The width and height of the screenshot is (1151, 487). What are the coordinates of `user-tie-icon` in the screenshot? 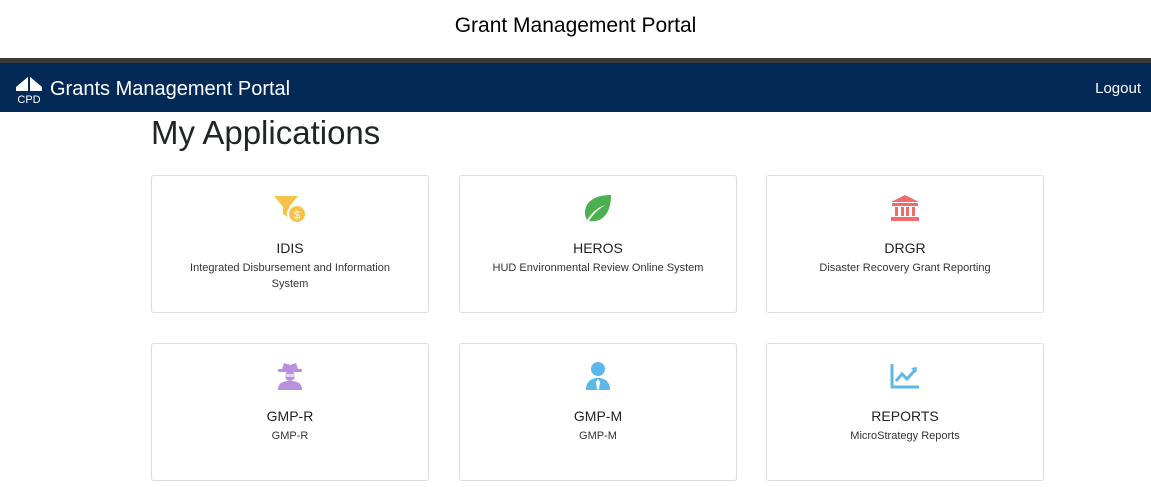 It's located at (598, 376).